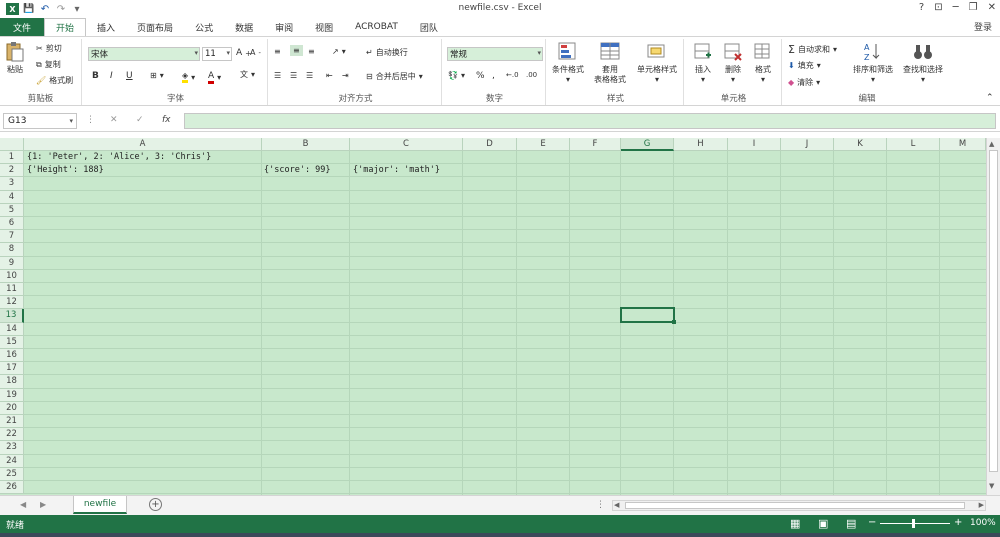 This screenshot has height=537, width=1000. What do you see at coordinates (293, 75) in the screenshot?
I see `align-center-button: ☰` at bounding box center [293, 75].